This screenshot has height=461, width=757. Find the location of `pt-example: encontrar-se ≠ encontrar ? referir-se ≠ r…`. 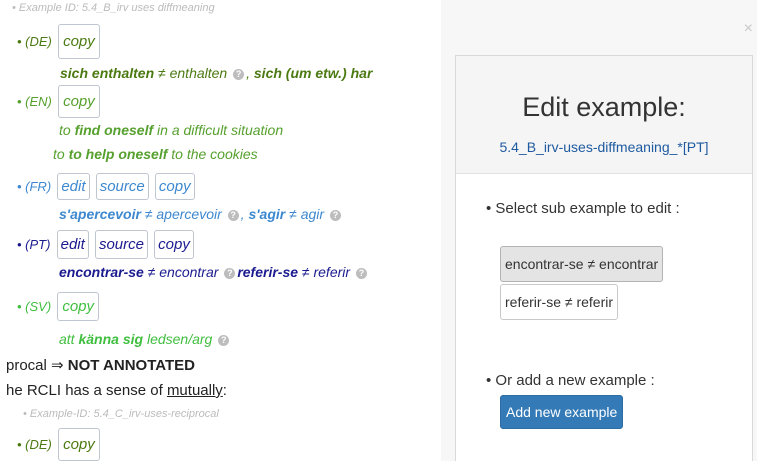

pt-example: encontrar-se ≠ encontrar ? referir-se ≠ r… is located at coordinates (214, 272).